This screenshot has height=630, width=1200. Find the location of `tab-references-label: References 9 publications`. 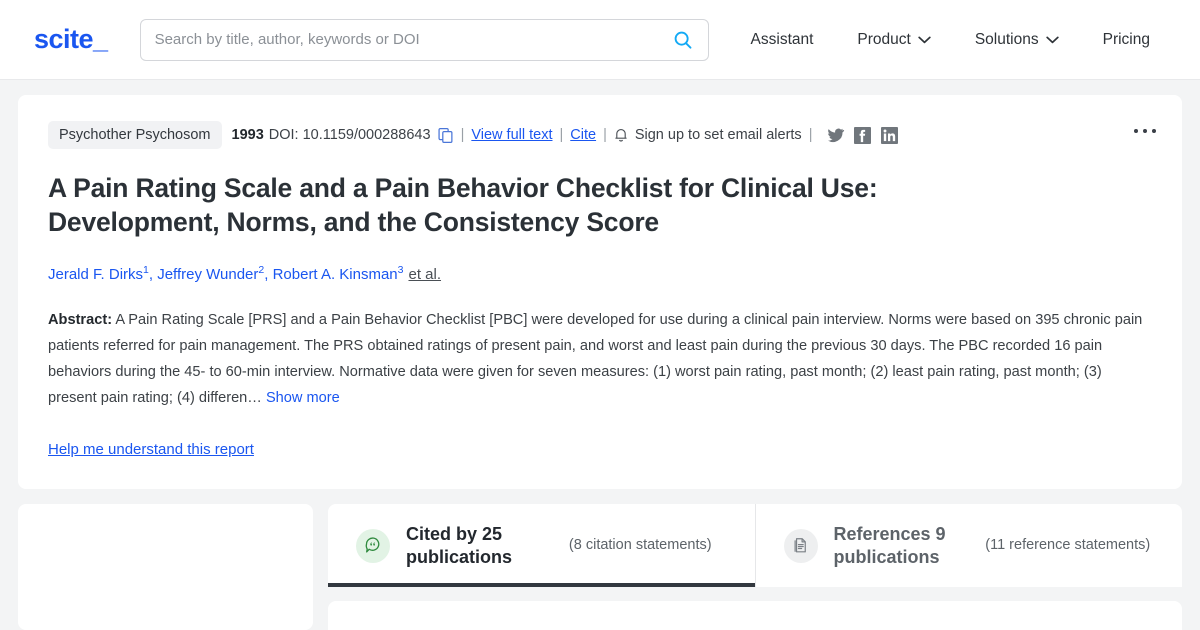

tab-references-label: References 9 publications is located at coordinates (889, 545).